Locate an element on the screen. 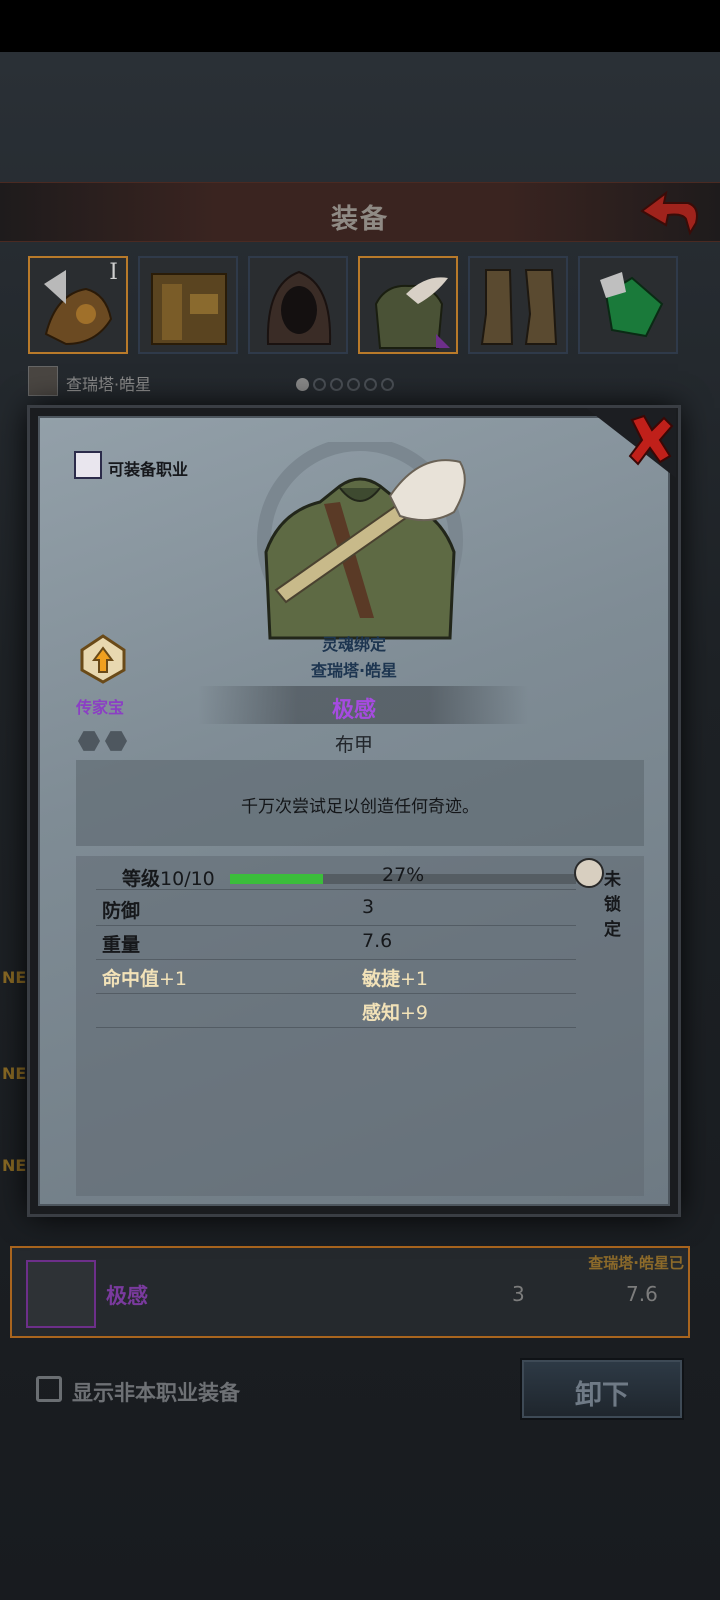  character-name: 查瑞塔·皓星 is located at coordinates (109, 384).